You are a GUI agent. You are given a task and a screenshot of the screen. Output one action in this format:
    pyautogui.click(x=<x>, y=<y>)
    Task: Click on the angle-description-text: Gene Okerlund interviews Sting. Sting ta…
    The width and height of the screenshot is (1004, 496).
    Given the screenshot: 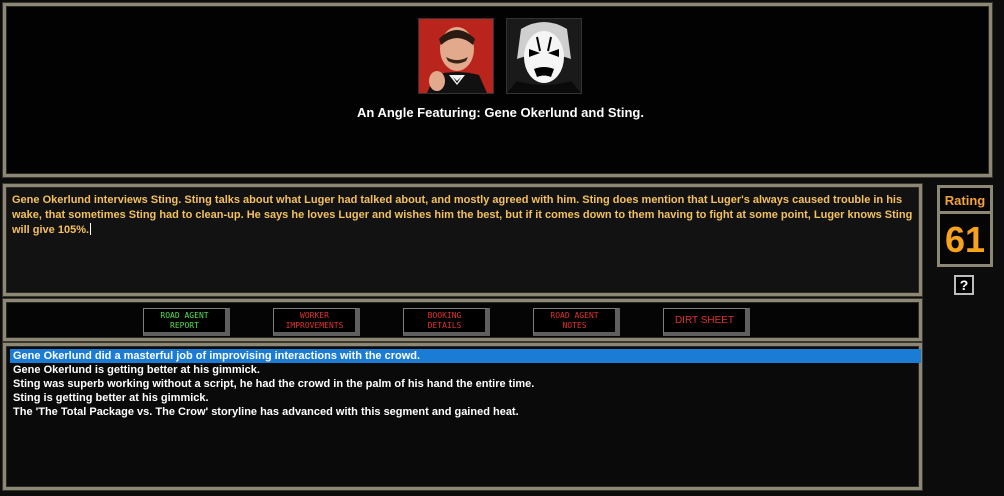 What is the action you would take?
    pyautogui.click(x=462, y=215)
    